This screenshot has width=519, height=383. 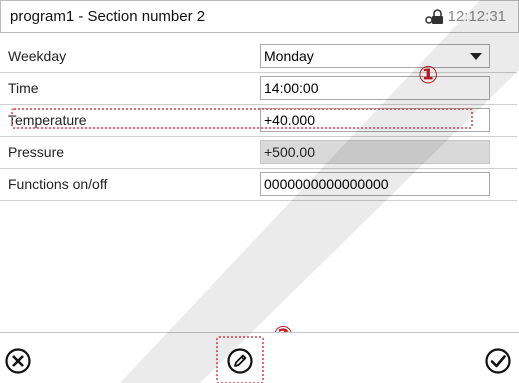 What do you see at coordinates (240, 361) in the screenshot?
I see `edit-pencil-icon` at bounding box center [240, 361].